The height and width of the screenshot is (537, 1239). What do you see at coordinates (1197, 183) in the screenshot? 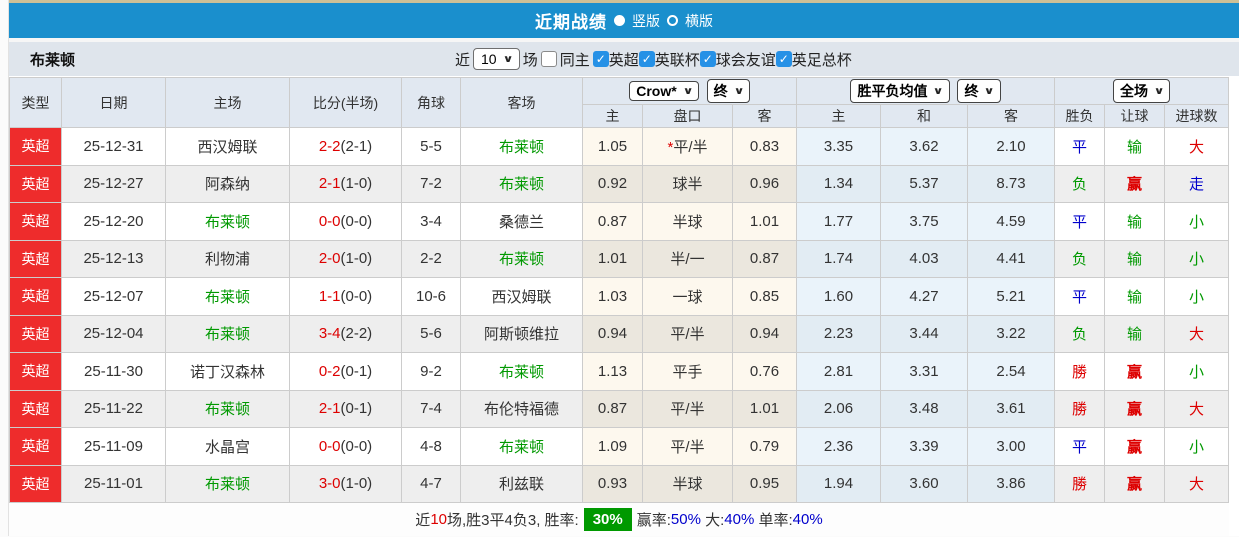
I see `cell-result-goals: 走` at bounding box center [1197, 183].